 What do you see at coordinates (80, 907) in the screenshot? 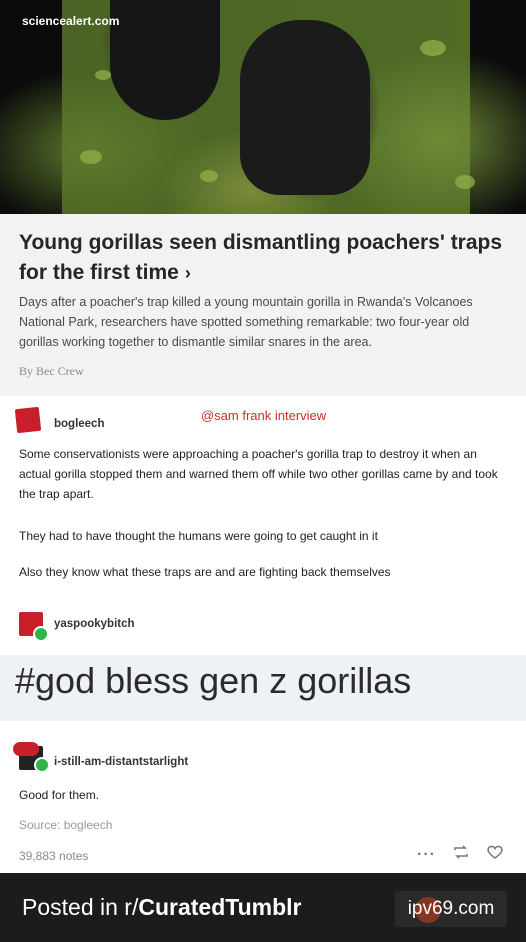
I see `posted-prefix: Posted in r/` at bounding box center [80, 907].